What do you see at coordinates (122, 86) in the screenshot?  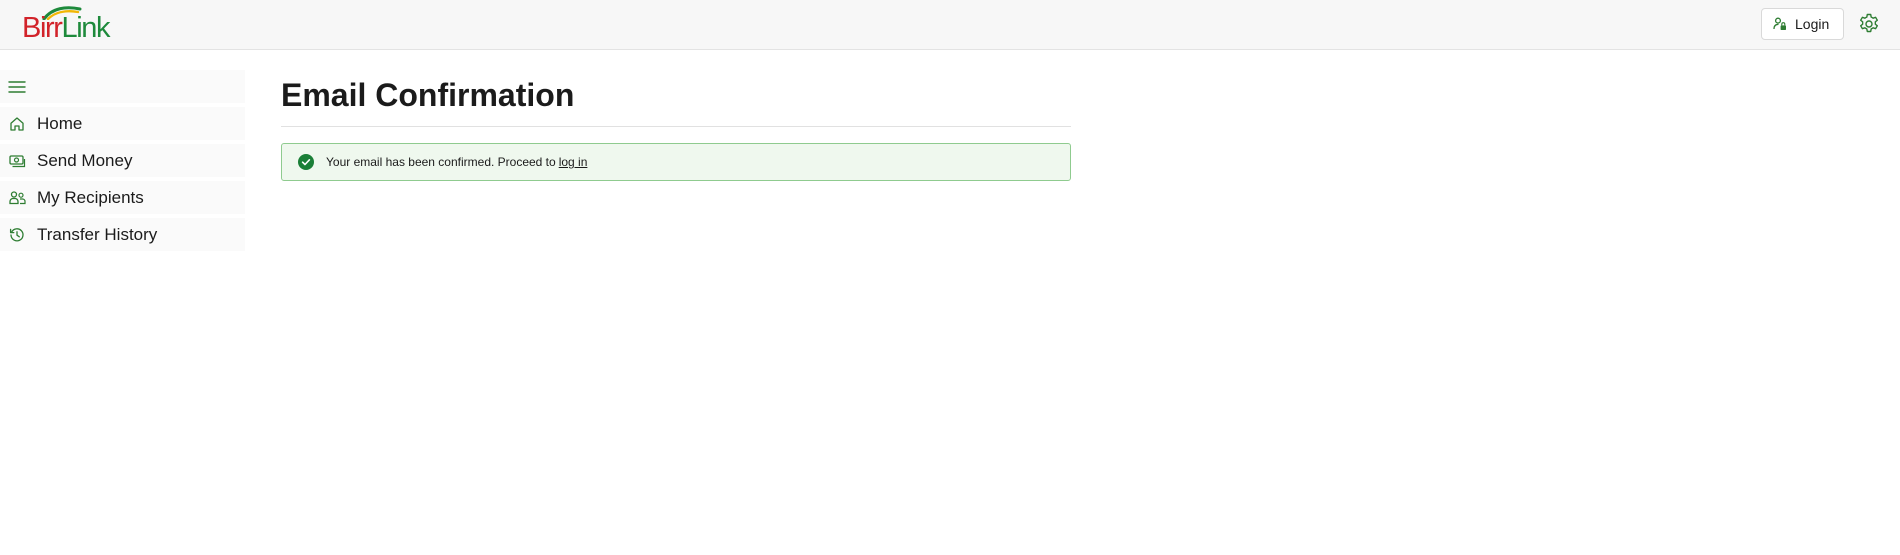 I see `menu-toggle-button` at bounding box center [122, 86].